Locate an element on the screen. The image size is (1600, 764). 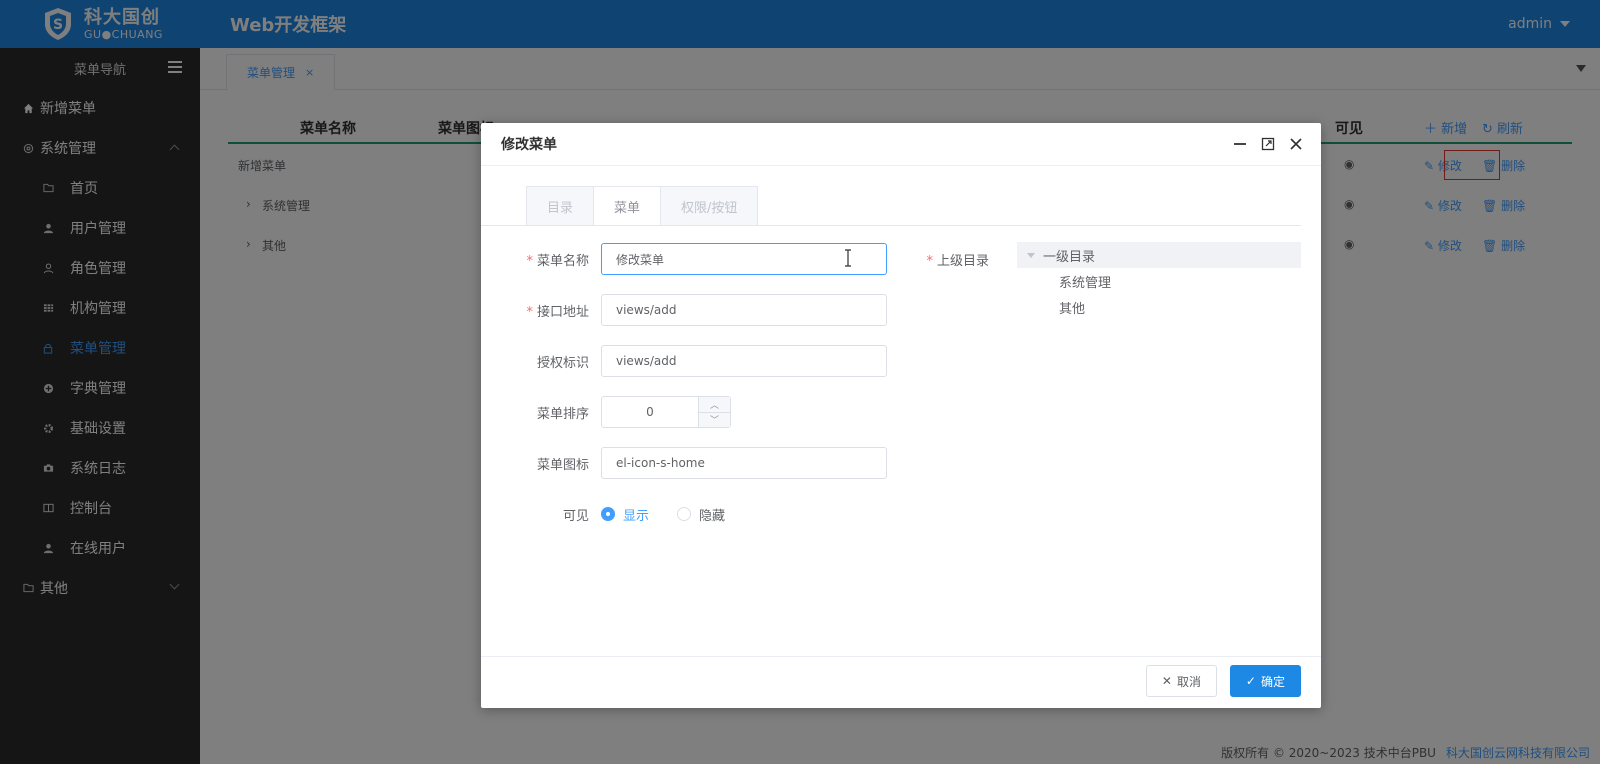
menu-icon-input is located at coordinates (744, 463).